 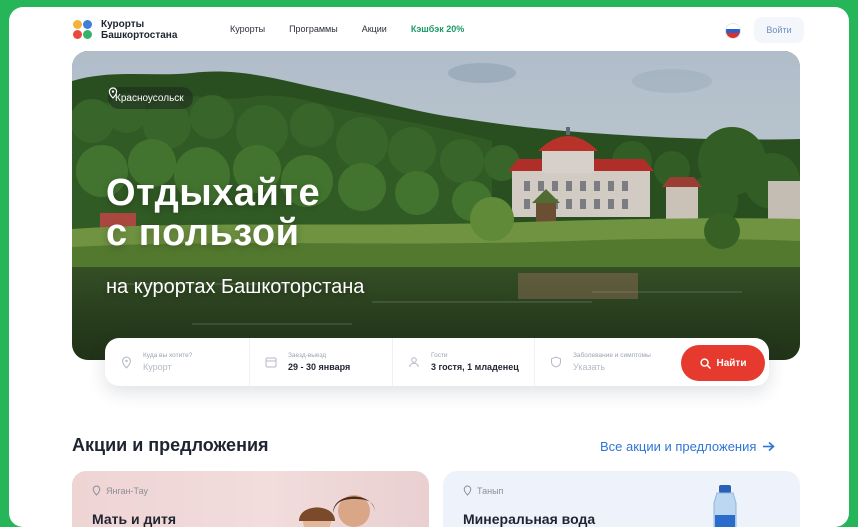 What do you see at coordinates (83, 30) in the screenshot?
I see `logo-mark-icon` at bounding box center [83, 30].